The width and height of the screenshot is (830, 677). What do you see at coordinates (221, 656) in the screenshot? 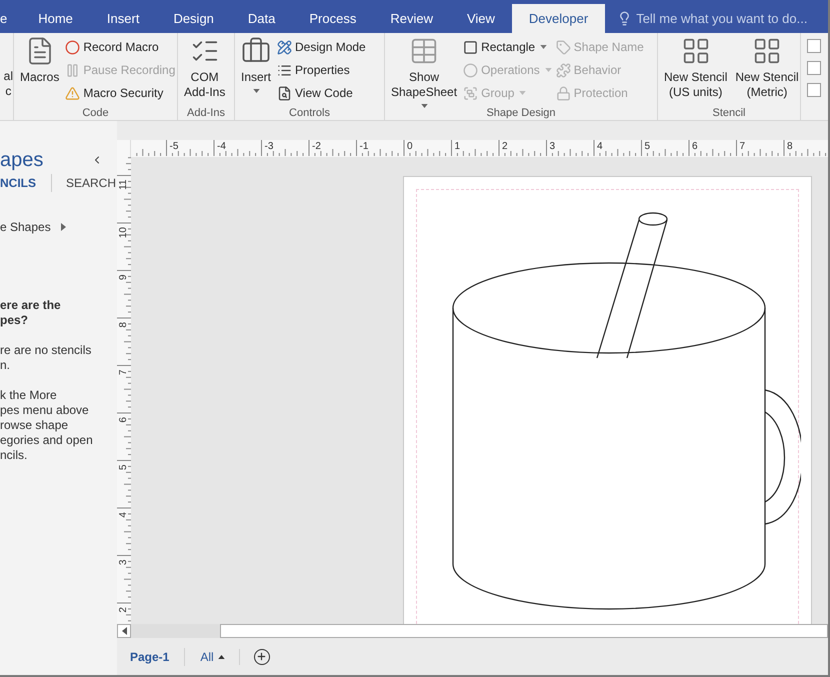
I see `caret-up-icon` at bounding box center [221, 656].